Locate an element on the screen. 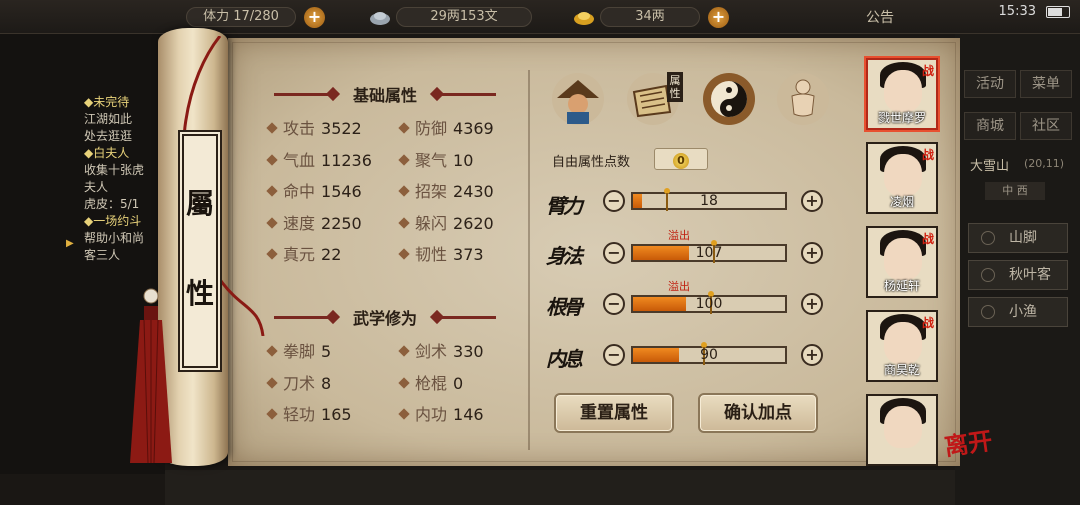  activity-button: 活动 is located at coordinates (990, 84).